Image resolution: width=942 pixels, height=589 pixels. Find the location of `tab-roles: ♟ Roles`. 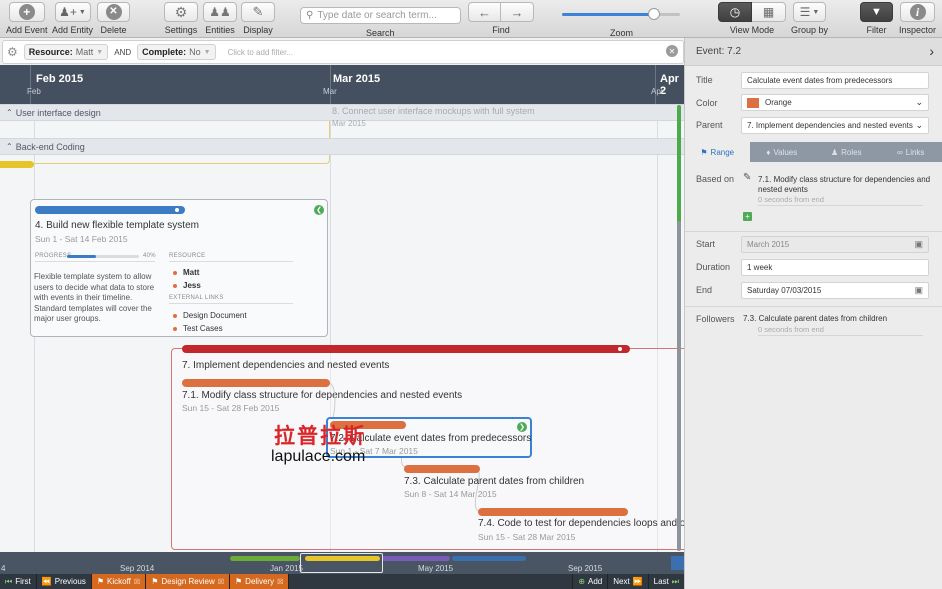

tab-roles: ♟ Roles is located at coordinates (846, 152).